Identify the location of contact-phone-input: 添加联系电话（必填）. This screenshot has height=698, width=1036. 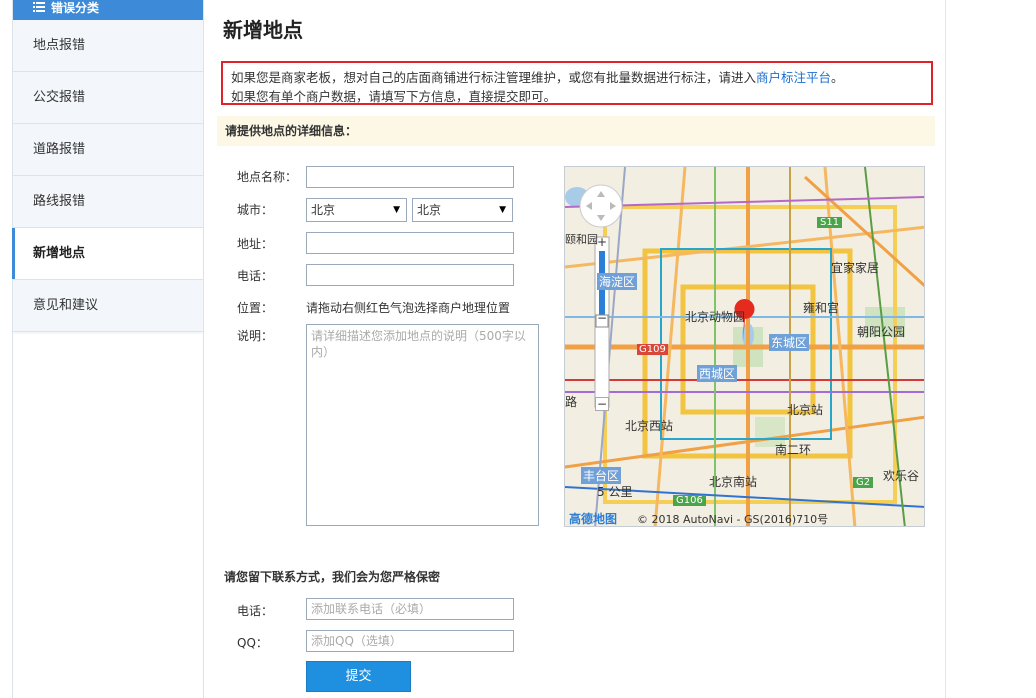
(410, 609).